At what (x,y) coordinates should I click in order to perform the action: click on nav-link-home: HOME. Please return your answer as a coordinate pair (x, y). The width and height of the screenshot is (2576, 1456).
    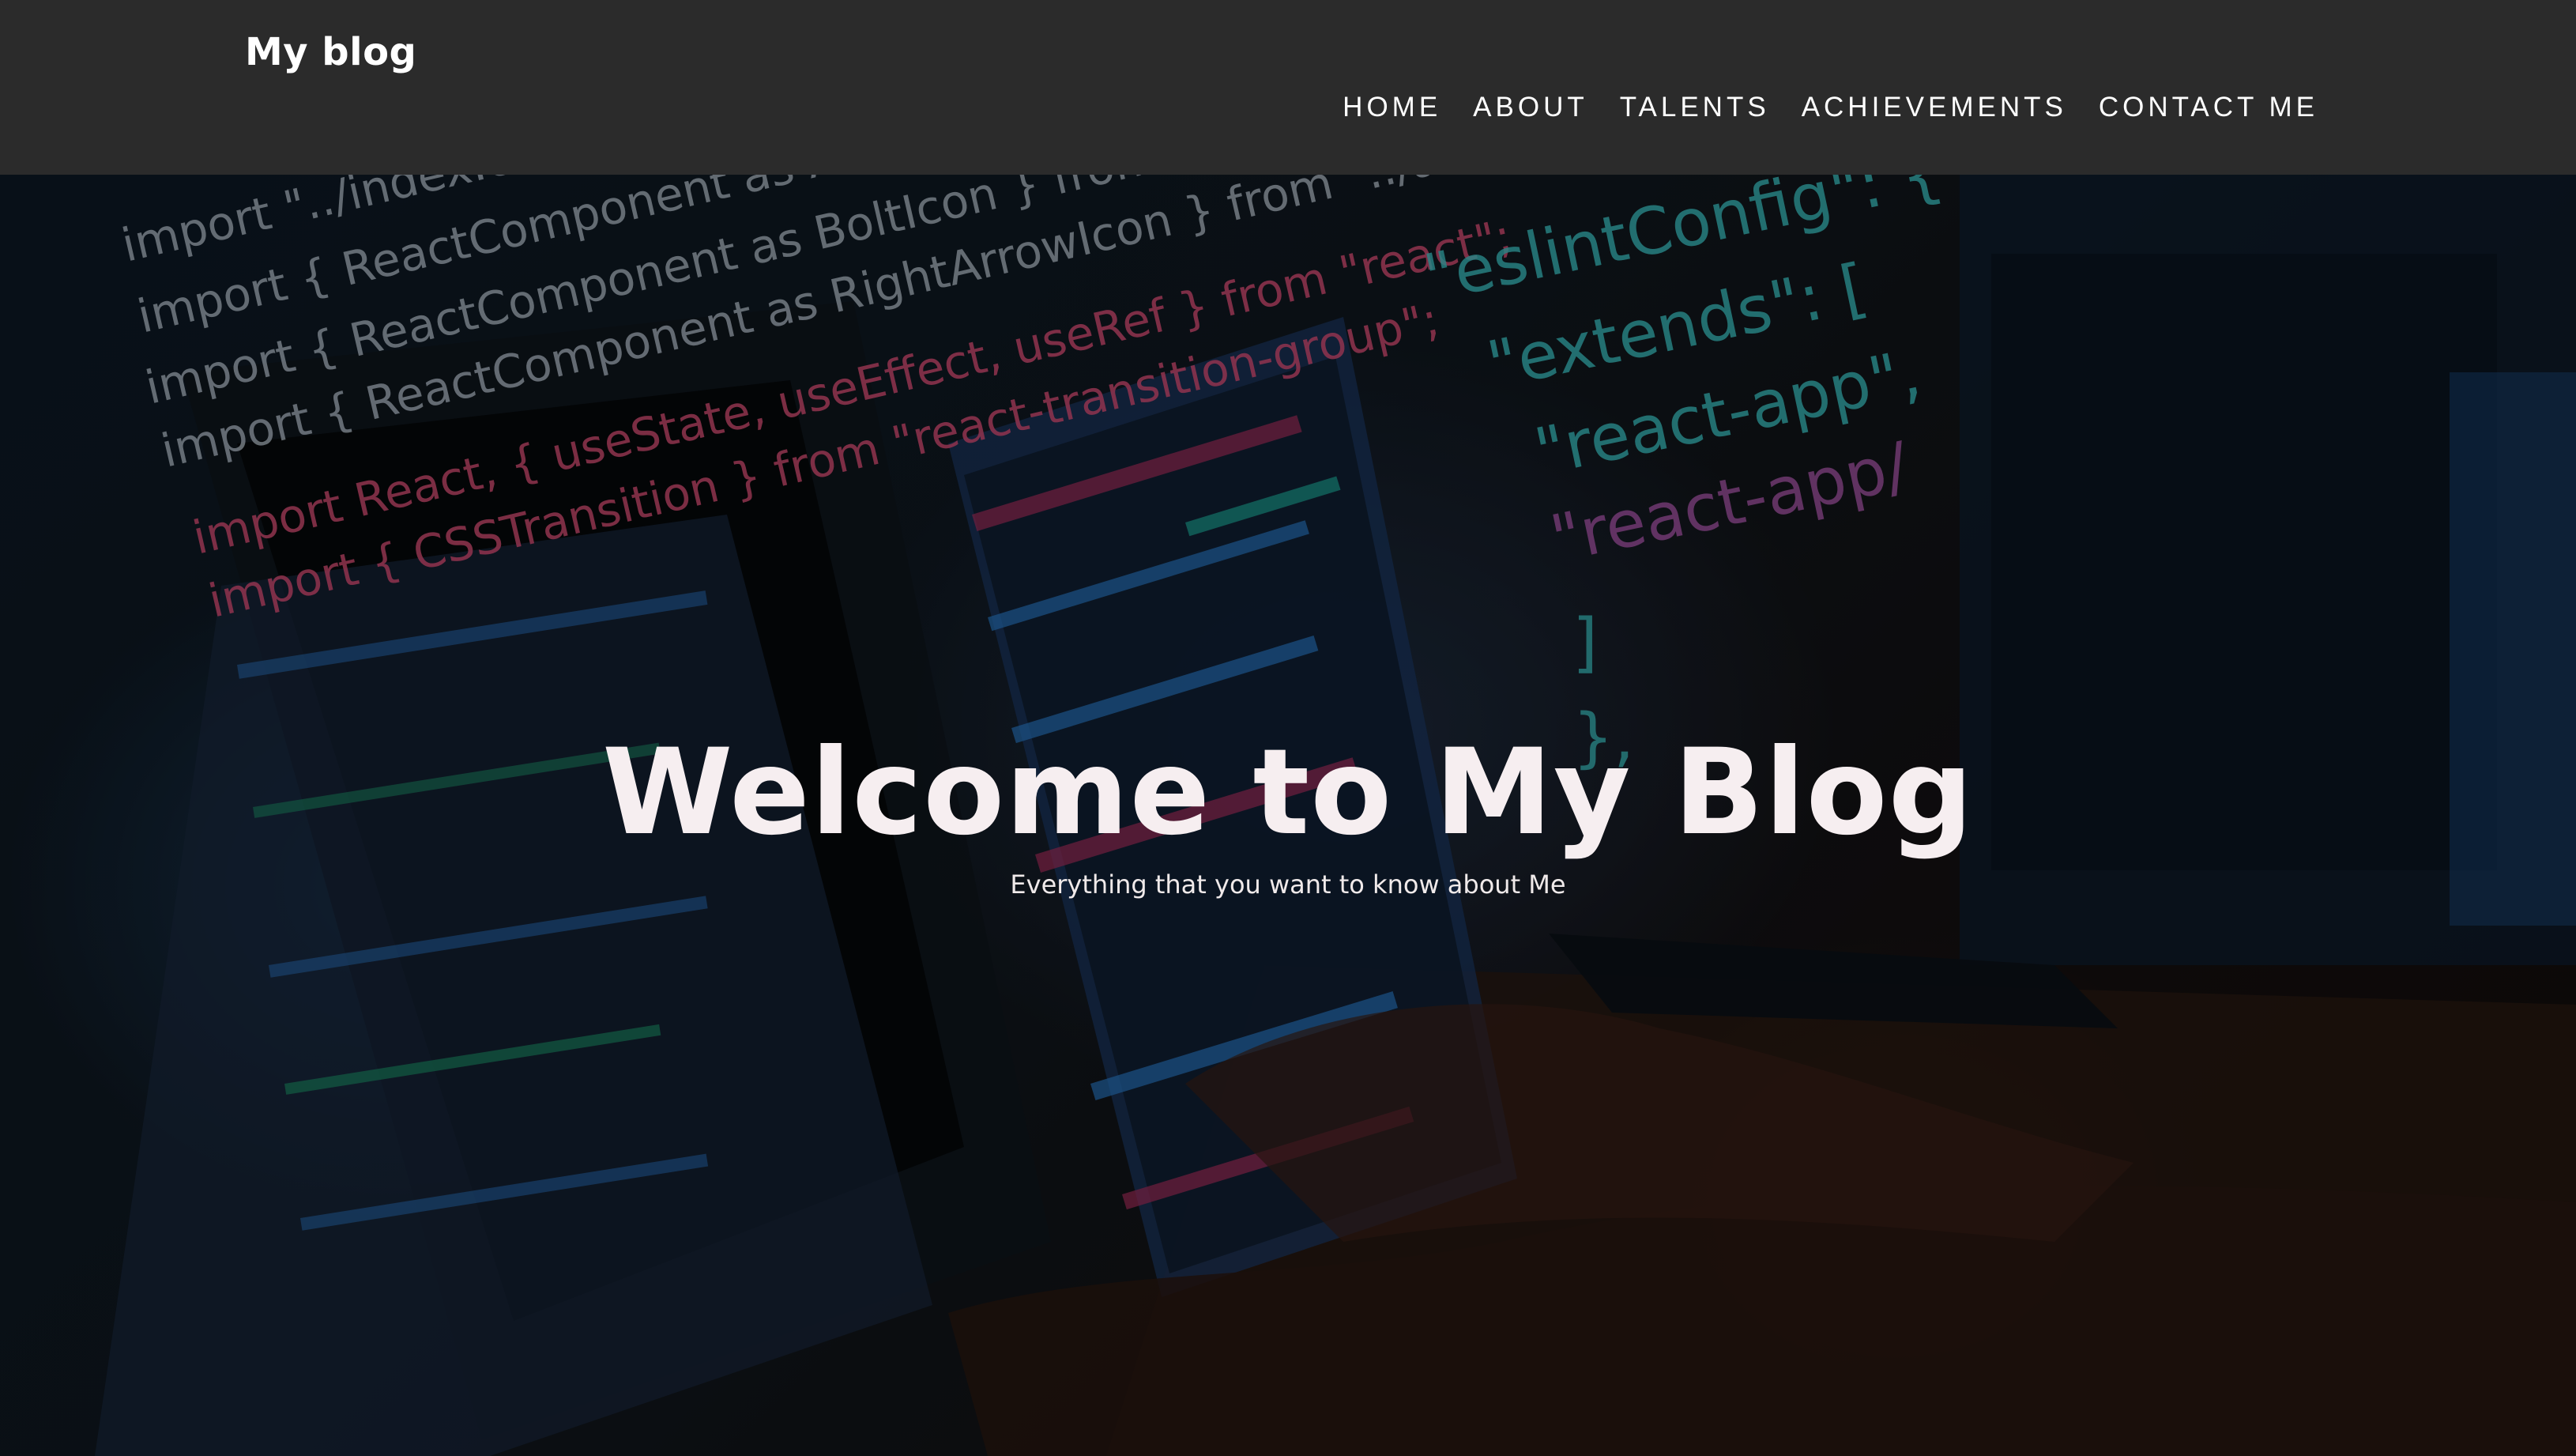
    Looking at the image, I should click on (1392, 107).